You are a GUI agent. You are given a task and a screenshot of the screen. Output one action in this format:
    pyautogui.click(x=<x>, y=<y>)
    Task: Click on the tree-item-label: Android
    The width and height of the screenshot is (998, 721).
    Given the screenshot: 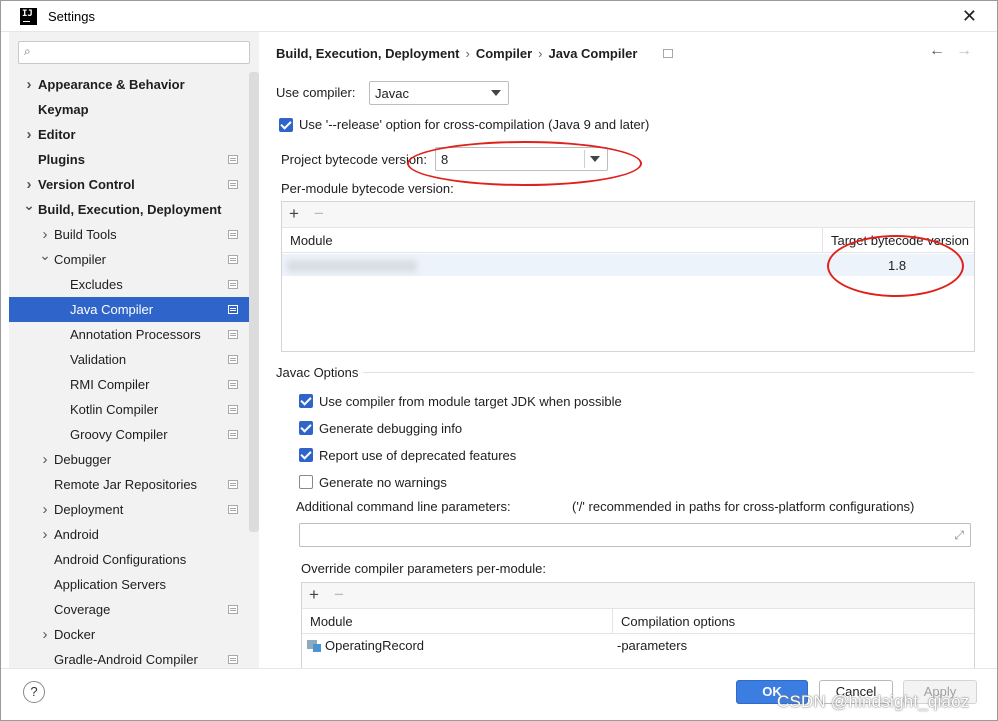 What is the action you would take?
    pyautogui.click(x=76, y=534)
    